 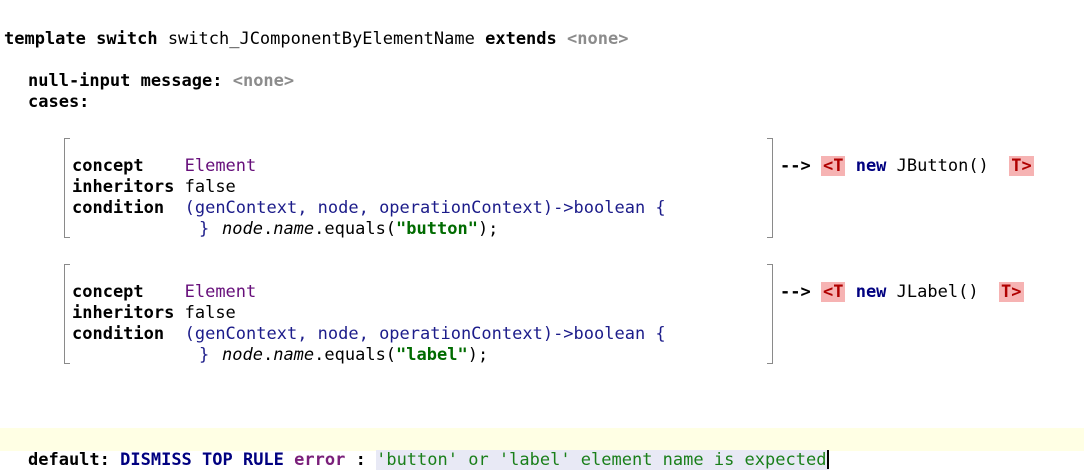 I want to click on case-2-node-ref: node, so click(x=242, y=355).